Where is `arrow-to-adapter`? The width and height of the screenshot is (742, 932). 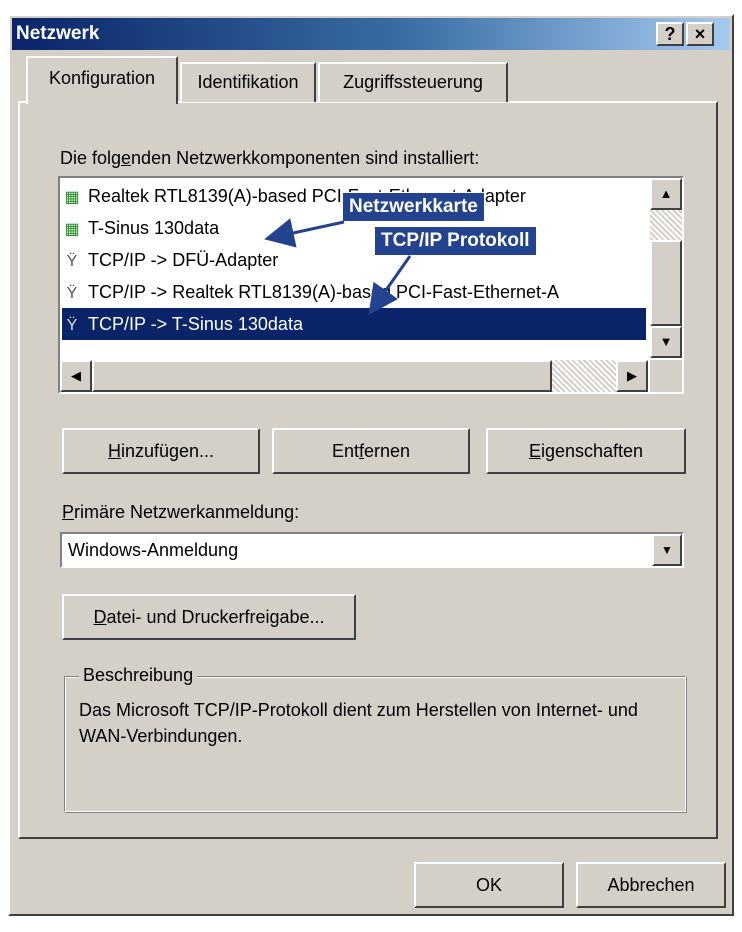 arrow-to-adapter is located at coordinates (304, 233).